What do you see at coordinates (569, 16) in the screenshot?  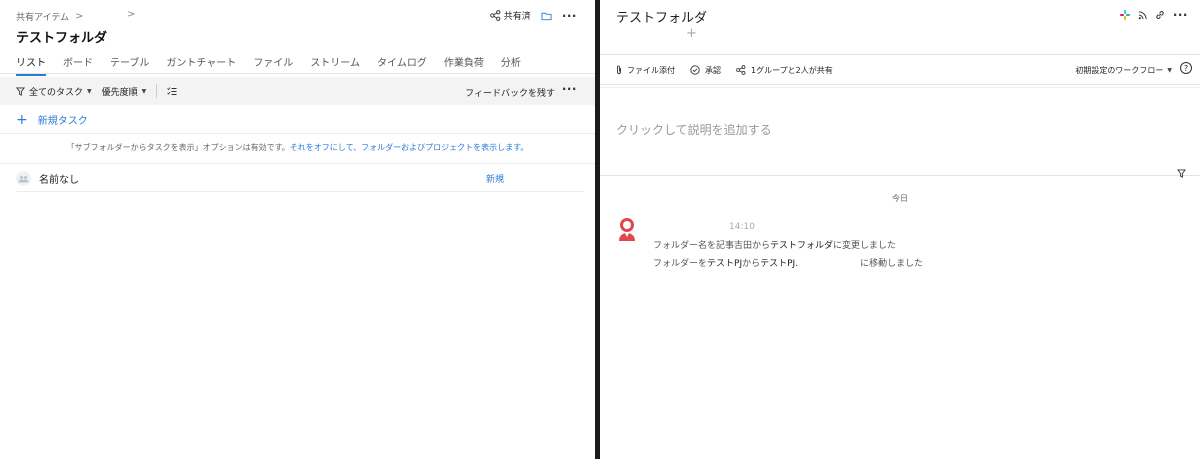 I see `more-options-icon: ···` at bounding box center [569, 16].